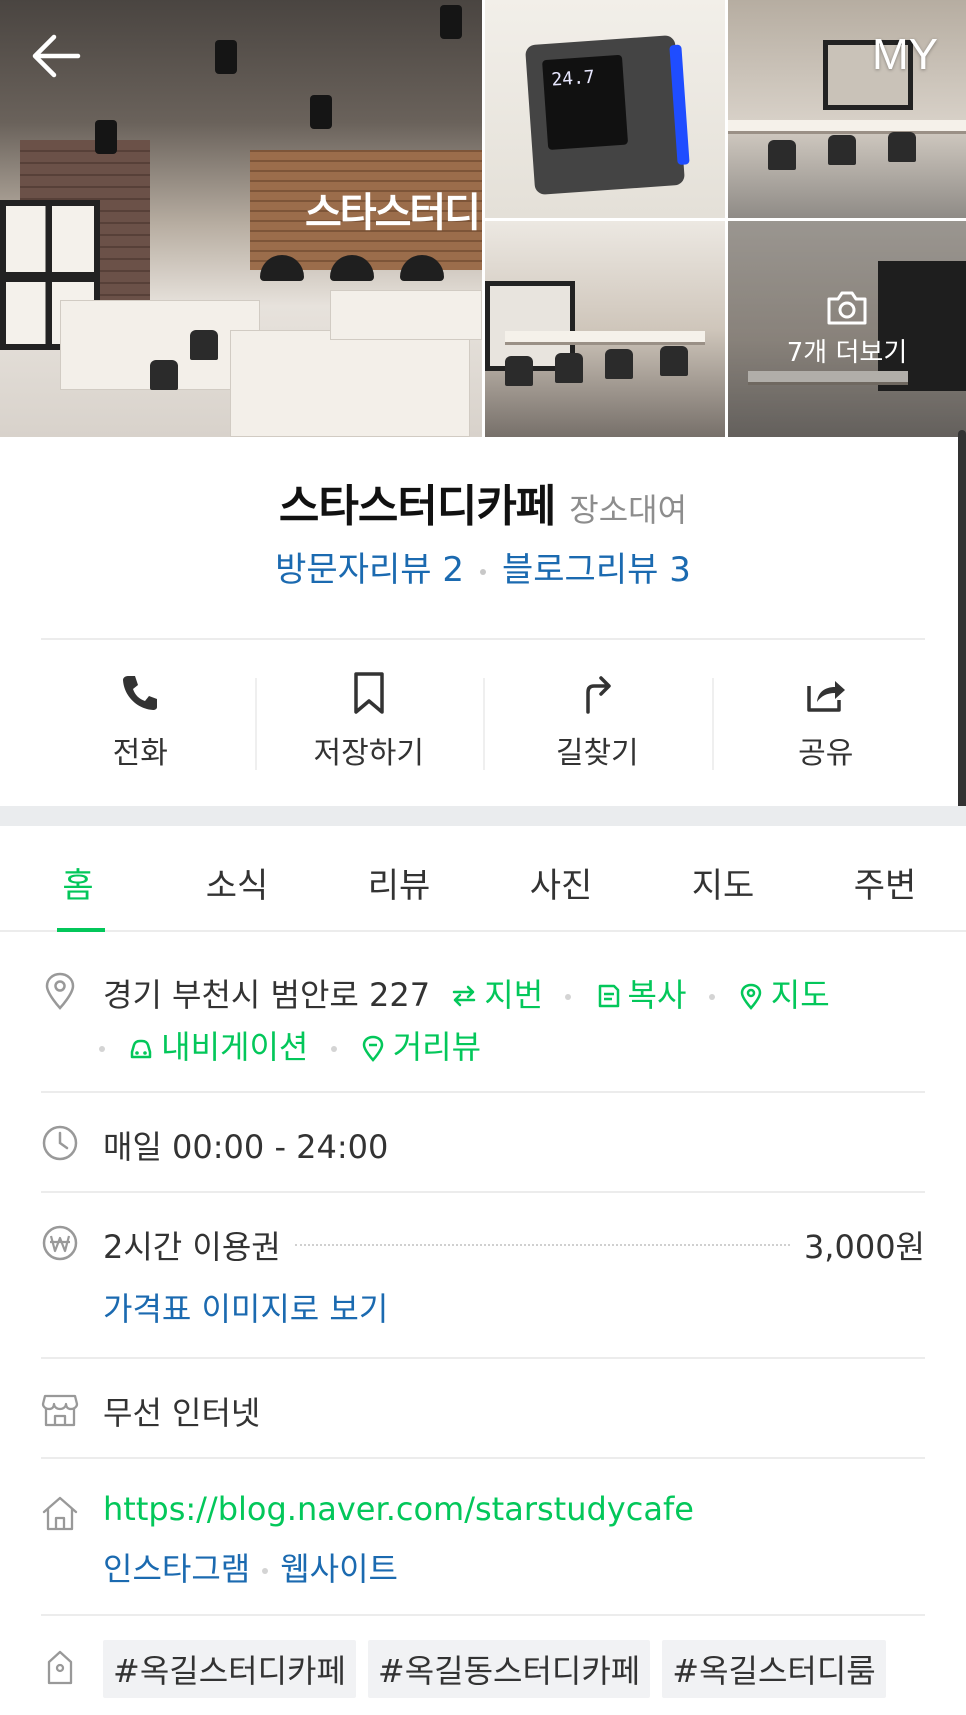  What do you see at coordinates (393, 213) in the screenshot?
I see `photo-sign-text: 스타스터디` at bounding box center [393, 213].